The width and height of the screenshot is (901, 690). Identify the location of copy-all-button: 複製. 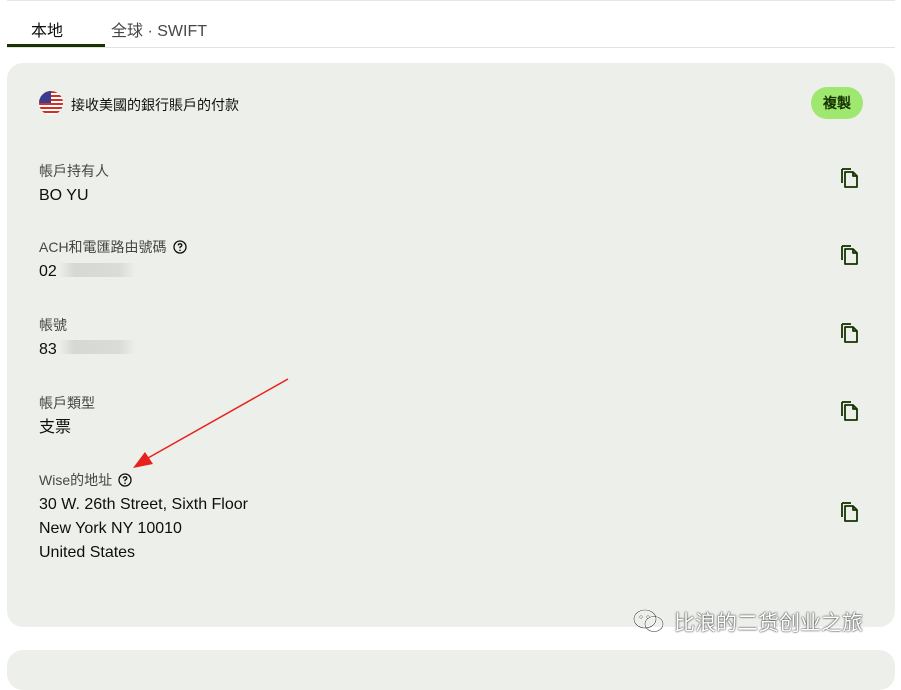
(837, 103).